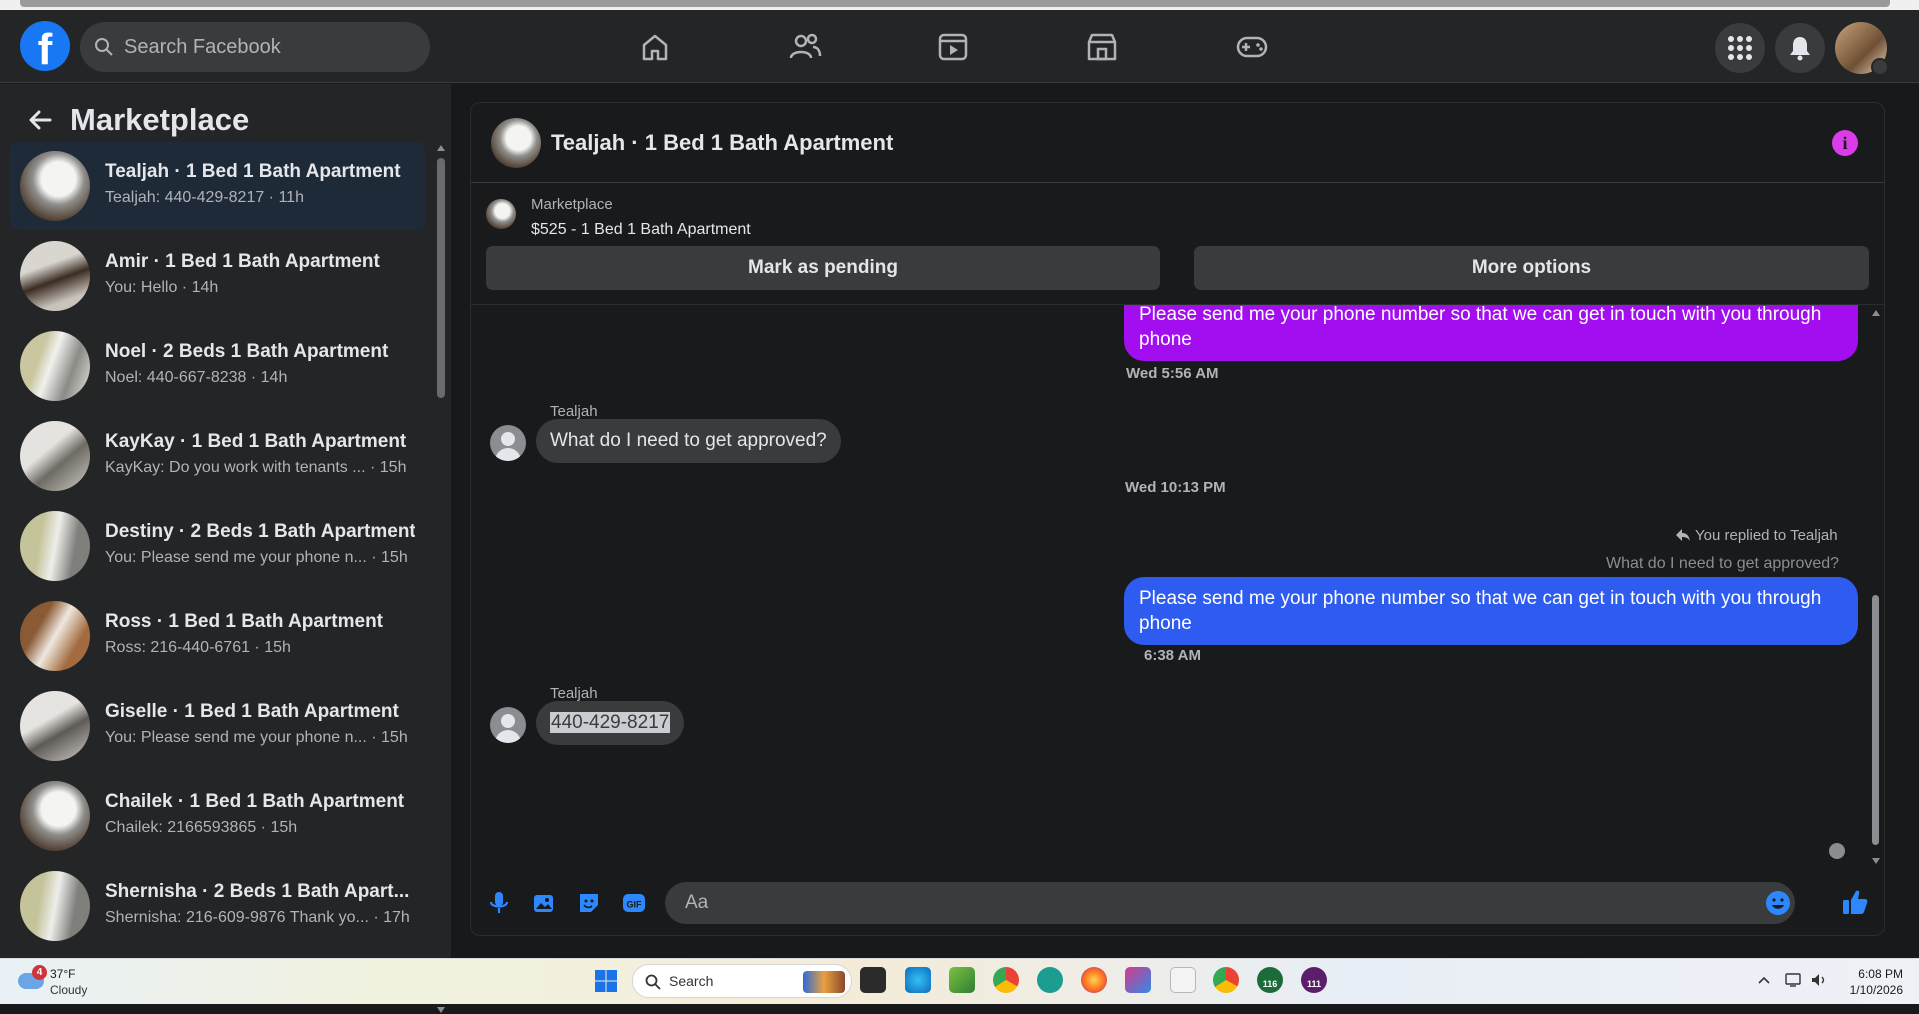 This screenshot has height=1014, width=1919. Describe the element at coordinates (742, 981) in the screenshot. I see `taskbar-search: Search` at that location.